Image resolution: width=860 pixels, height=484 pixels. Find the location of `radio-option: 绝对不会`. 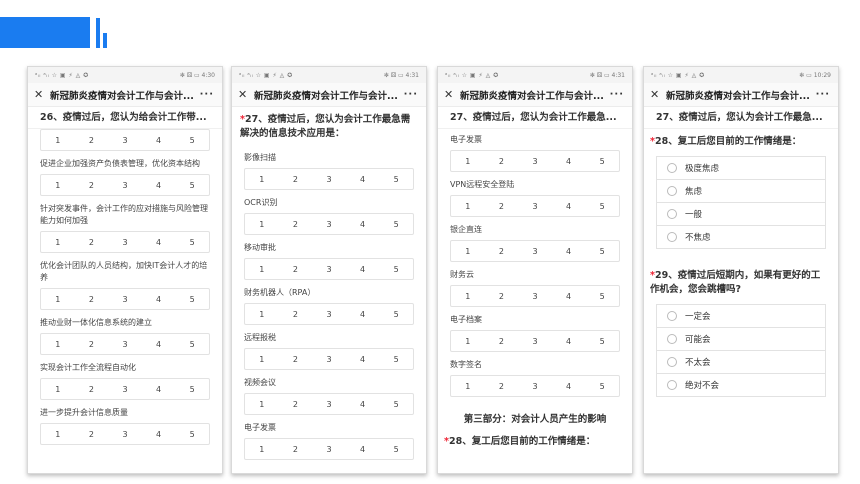

radio-option: 绝对不会 is located at coordinates (741, 385).